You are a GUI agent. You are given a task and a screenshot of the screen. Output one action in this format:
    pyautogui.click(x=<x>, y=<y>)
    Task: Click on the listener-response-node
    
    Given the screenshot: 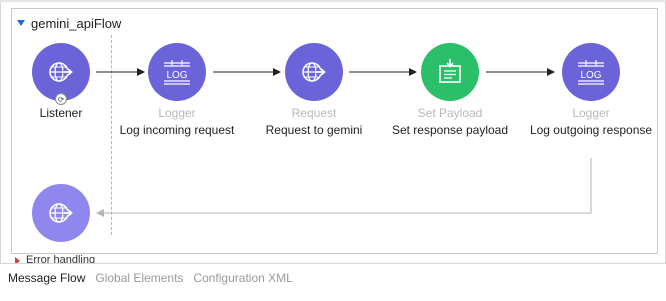 What is the action you would take?
    pyautogui.click(x=61, y=213)
    